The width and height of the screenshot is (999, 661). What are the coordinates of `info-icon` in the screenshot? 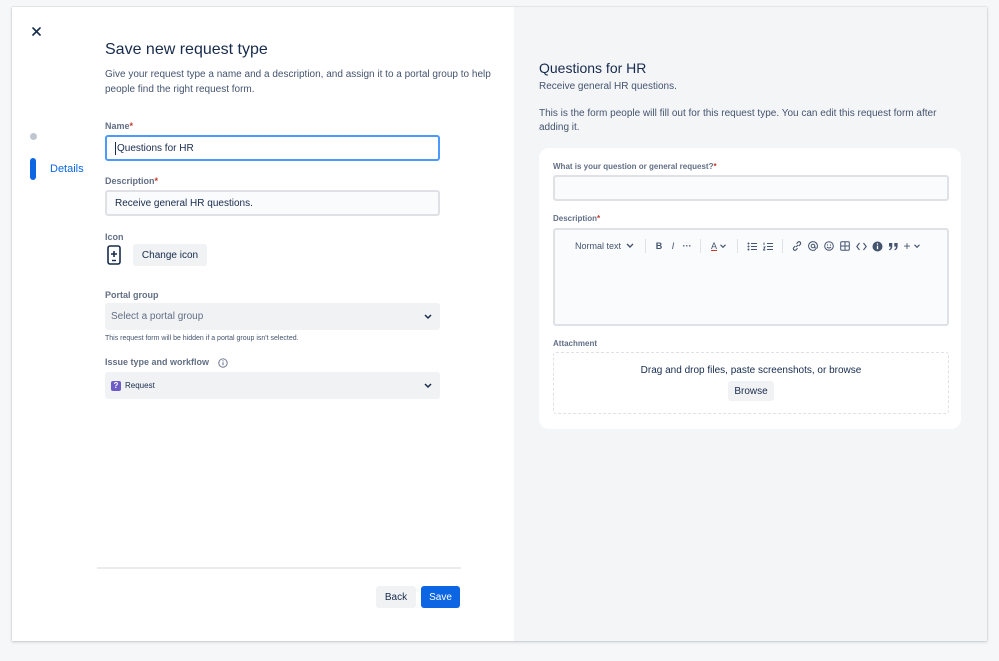 It's located at (222, 362).